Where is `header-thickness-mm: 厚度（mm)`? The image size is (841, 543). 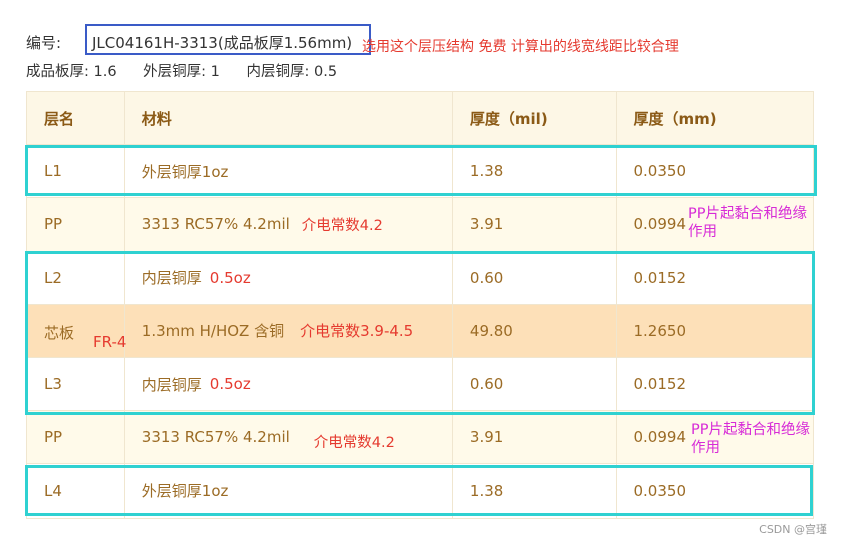
header-thickness-mm: 厚度（mm) is located at coordinates (675, 118).